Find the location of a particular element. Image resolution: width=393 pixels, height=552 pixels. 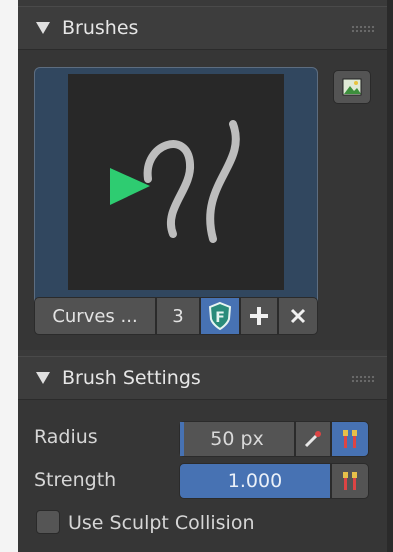

brushes-panel-title: Brushes is located at coordinates (100, 28).